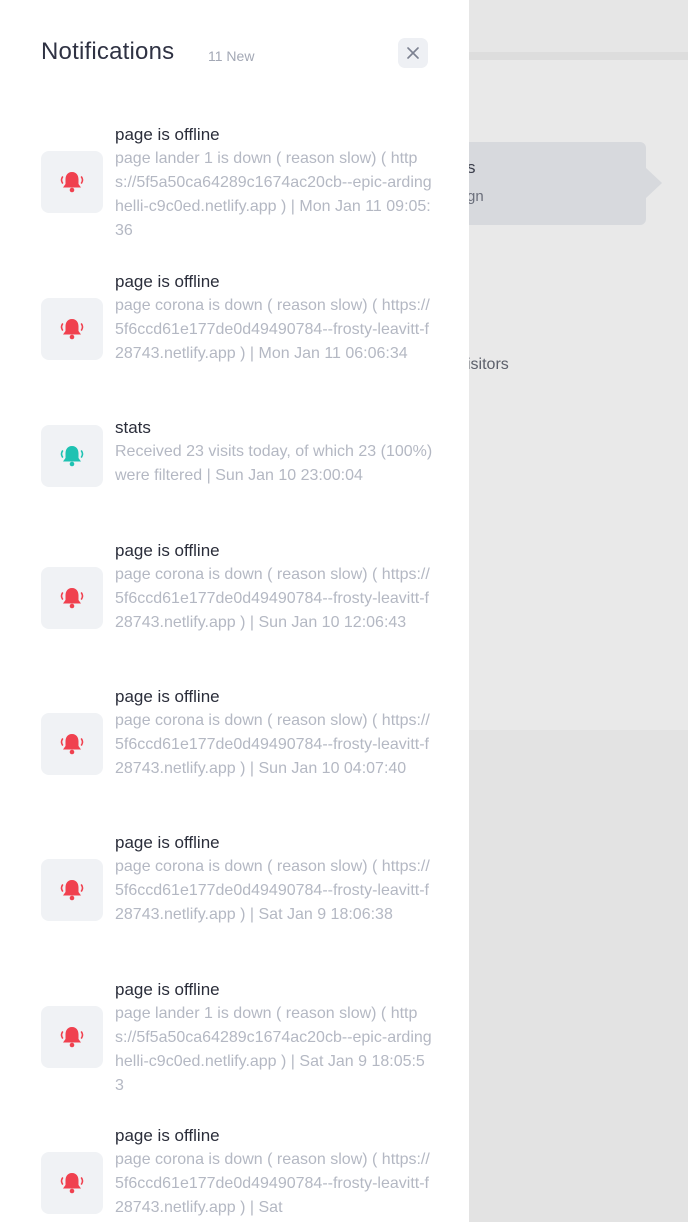  I want to click on panel-title: Notifications, so click(108, 51).